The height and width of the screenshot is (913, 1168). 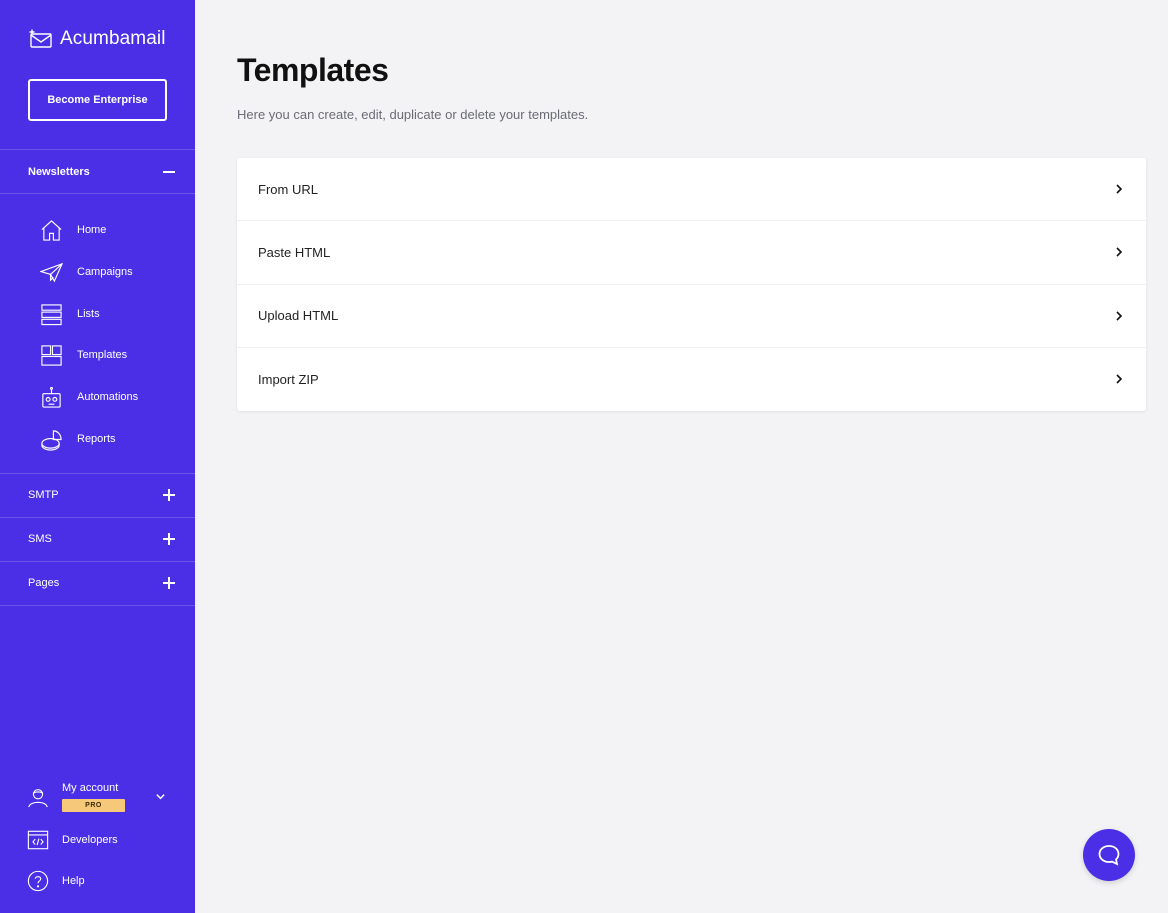 What do you see at coordinates (59, 172) in the screenshot?
I see `section-newsletters-label: Newsletters` at bounding box center [59, 172].